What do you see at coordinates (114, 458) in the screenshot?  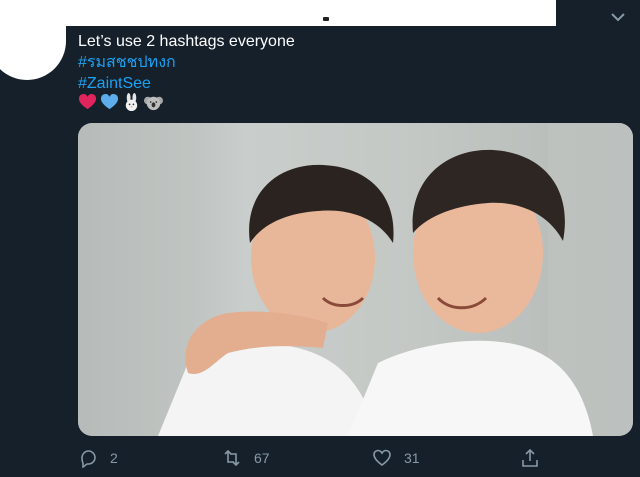 I see `reply-count: 2` at bounding box center [114, 458].